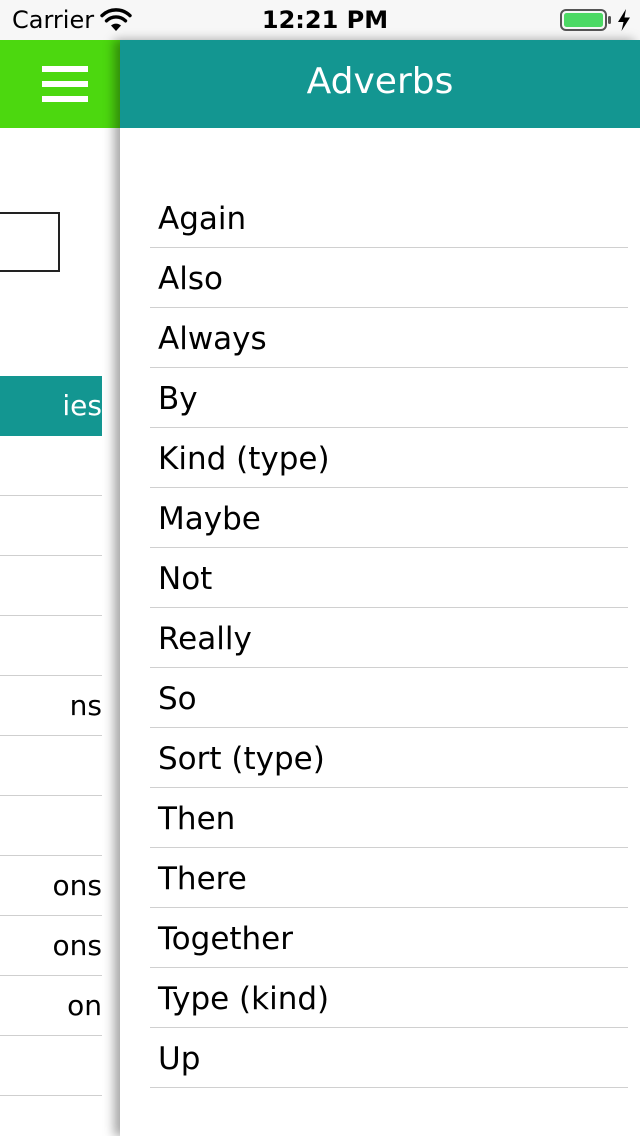 This screenshot has width=640, height=1136. I want to click on battery-icon, so click(585, 20).